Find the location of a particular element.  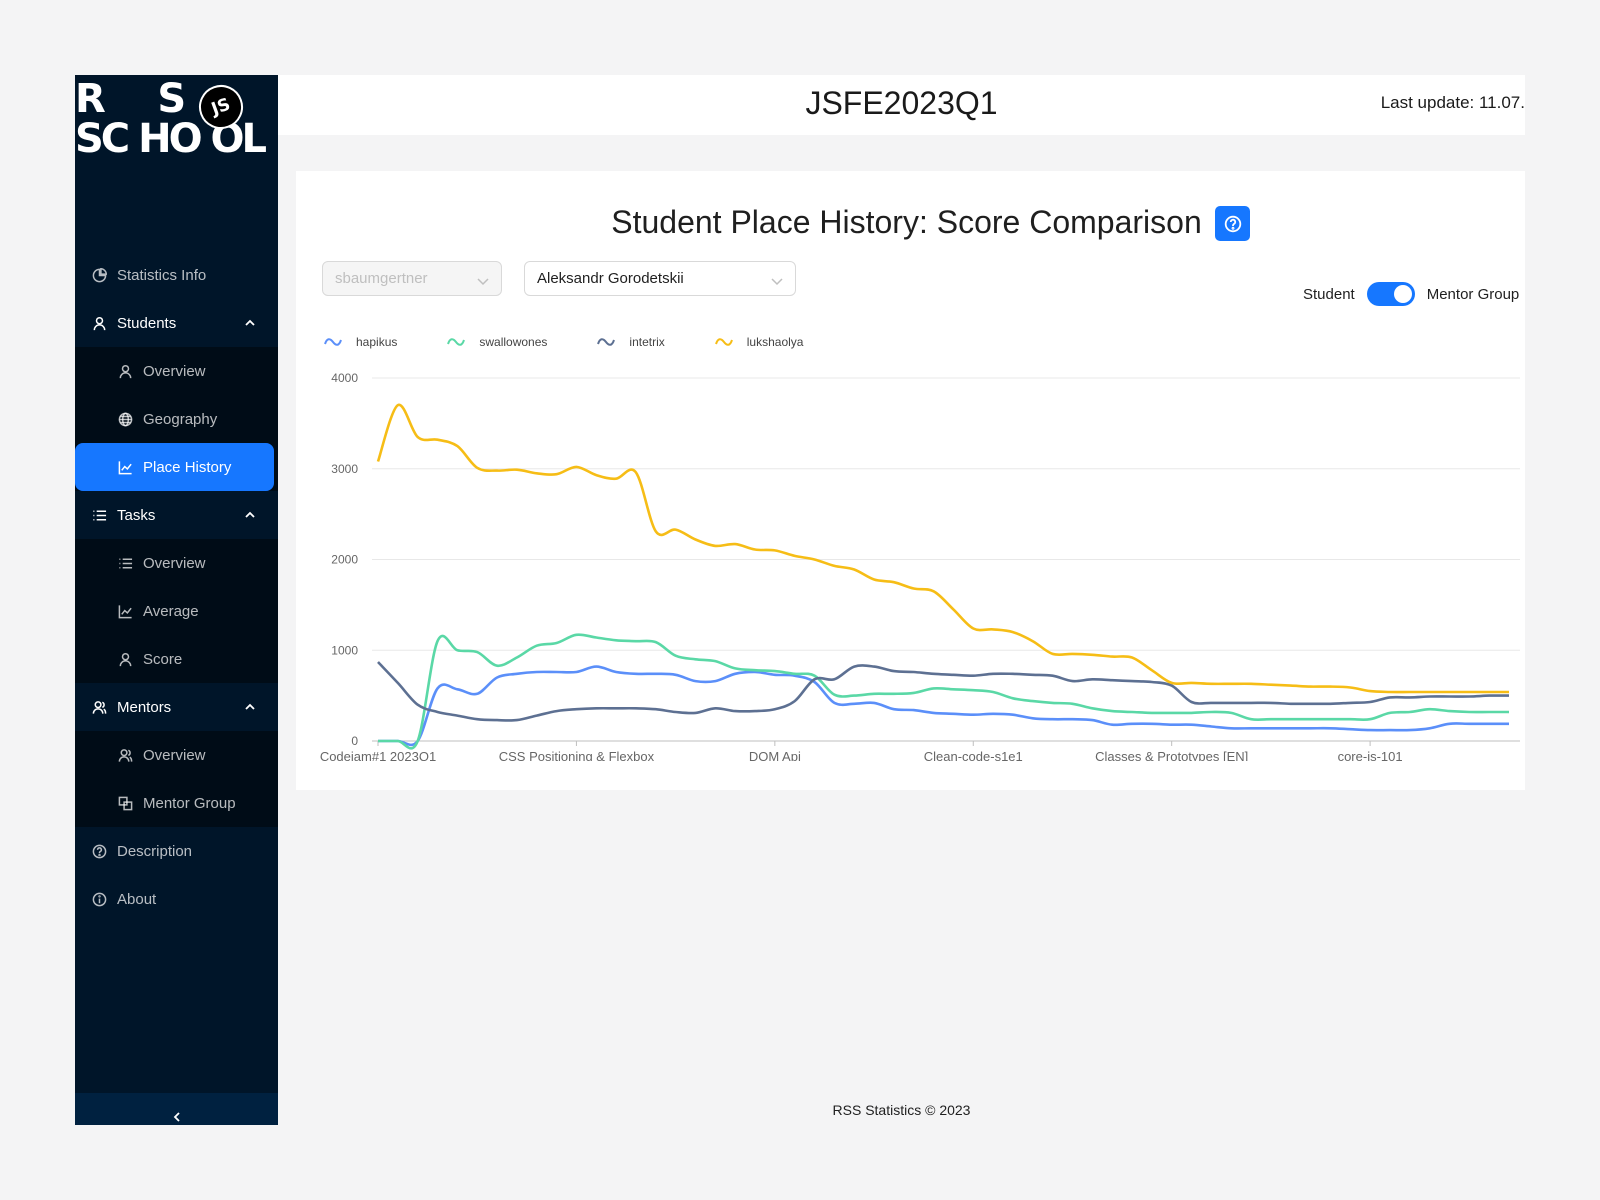

series-line-swallowones is located at coordinates (943, 691).